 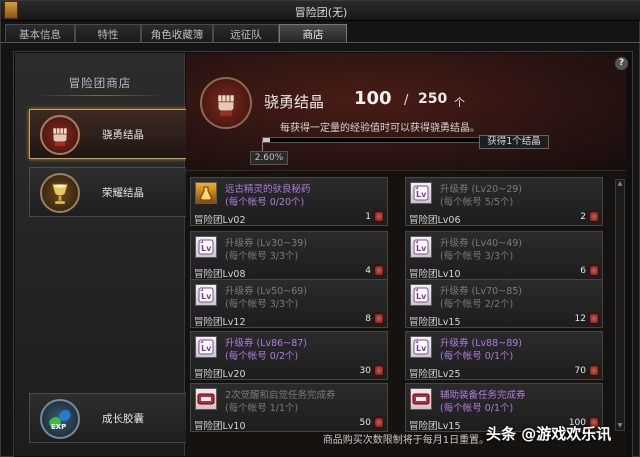 I want to click on currency-name: 骁勇结晶, so click(x=294, y=102).